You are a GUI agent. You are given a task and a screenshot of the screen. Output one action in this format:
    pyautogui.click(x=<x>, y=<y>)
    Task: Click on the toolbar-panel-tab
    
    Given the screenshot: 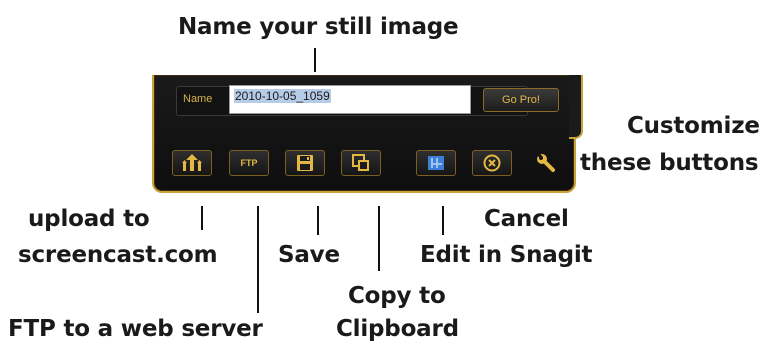 What is the action you would take?
    pyautogui.click(x=576, y=107)
    